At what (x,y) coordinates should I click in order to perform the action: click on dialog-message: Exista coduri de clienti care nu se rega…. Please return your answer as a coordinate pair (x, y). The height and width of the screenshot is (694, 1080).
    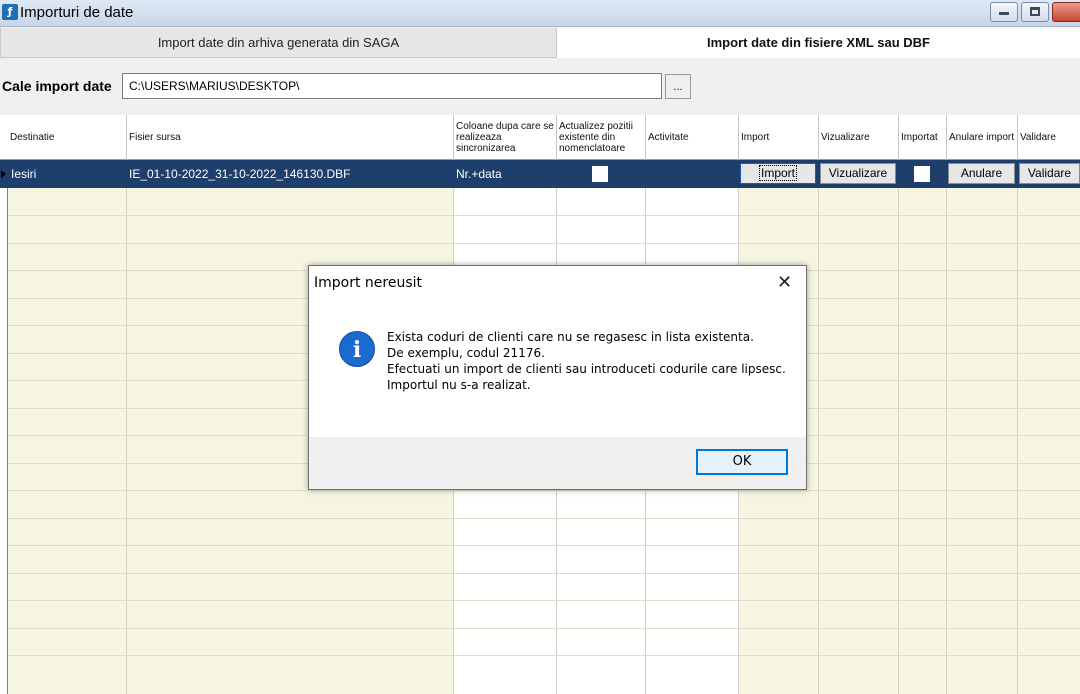
    Looking at the image, I should click on (587, 361).